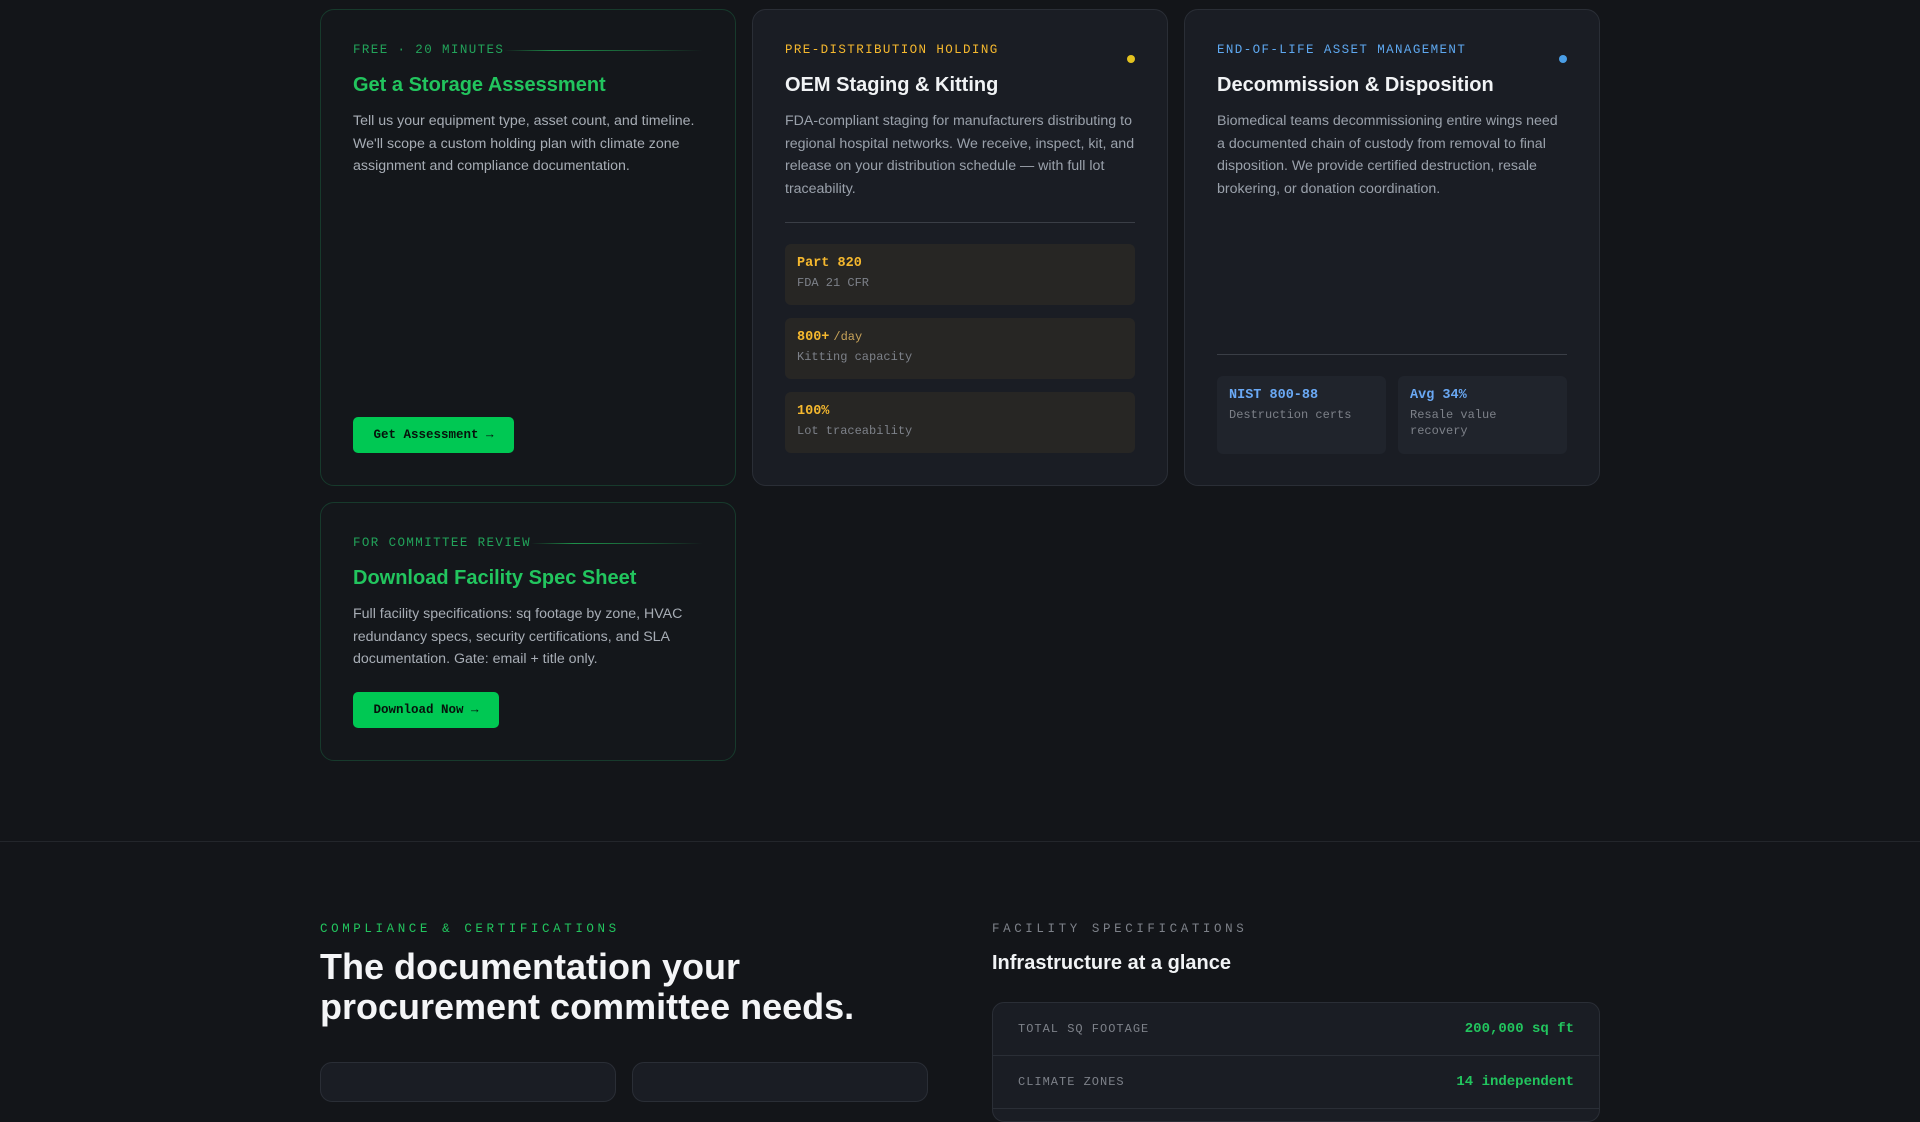  I want to click on section-divider, so click(960, 841).